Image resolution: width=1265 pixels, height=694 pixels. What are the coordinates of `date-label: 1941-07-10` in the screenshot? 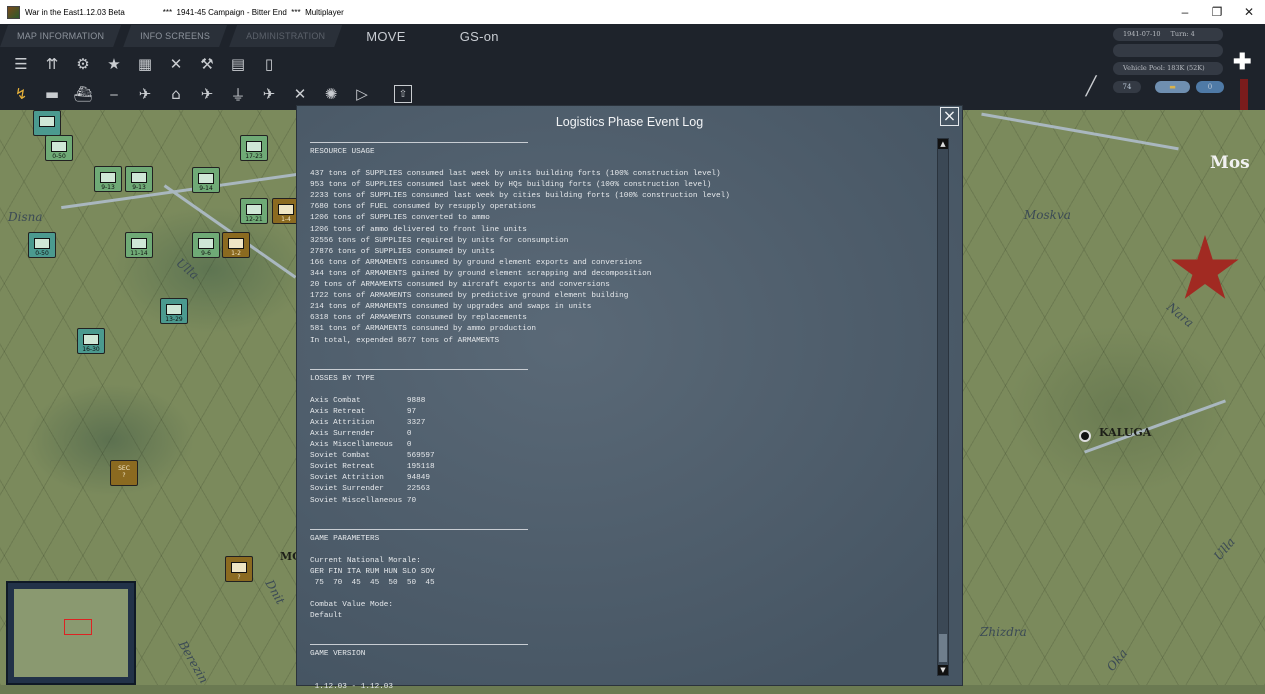 It's located at (1142, 34).